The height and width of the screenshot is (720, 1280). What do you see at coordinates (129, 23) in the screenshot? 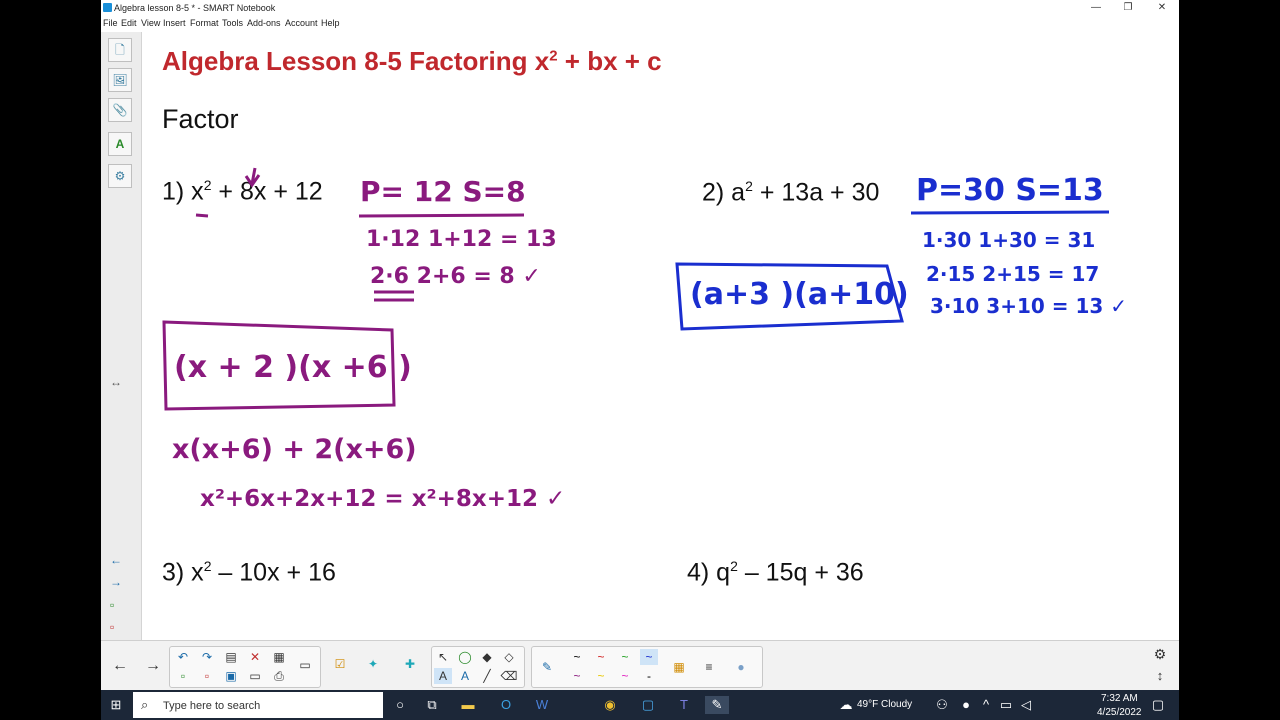
I see `menu-edit: Edit` at bounding box center [129, 23].